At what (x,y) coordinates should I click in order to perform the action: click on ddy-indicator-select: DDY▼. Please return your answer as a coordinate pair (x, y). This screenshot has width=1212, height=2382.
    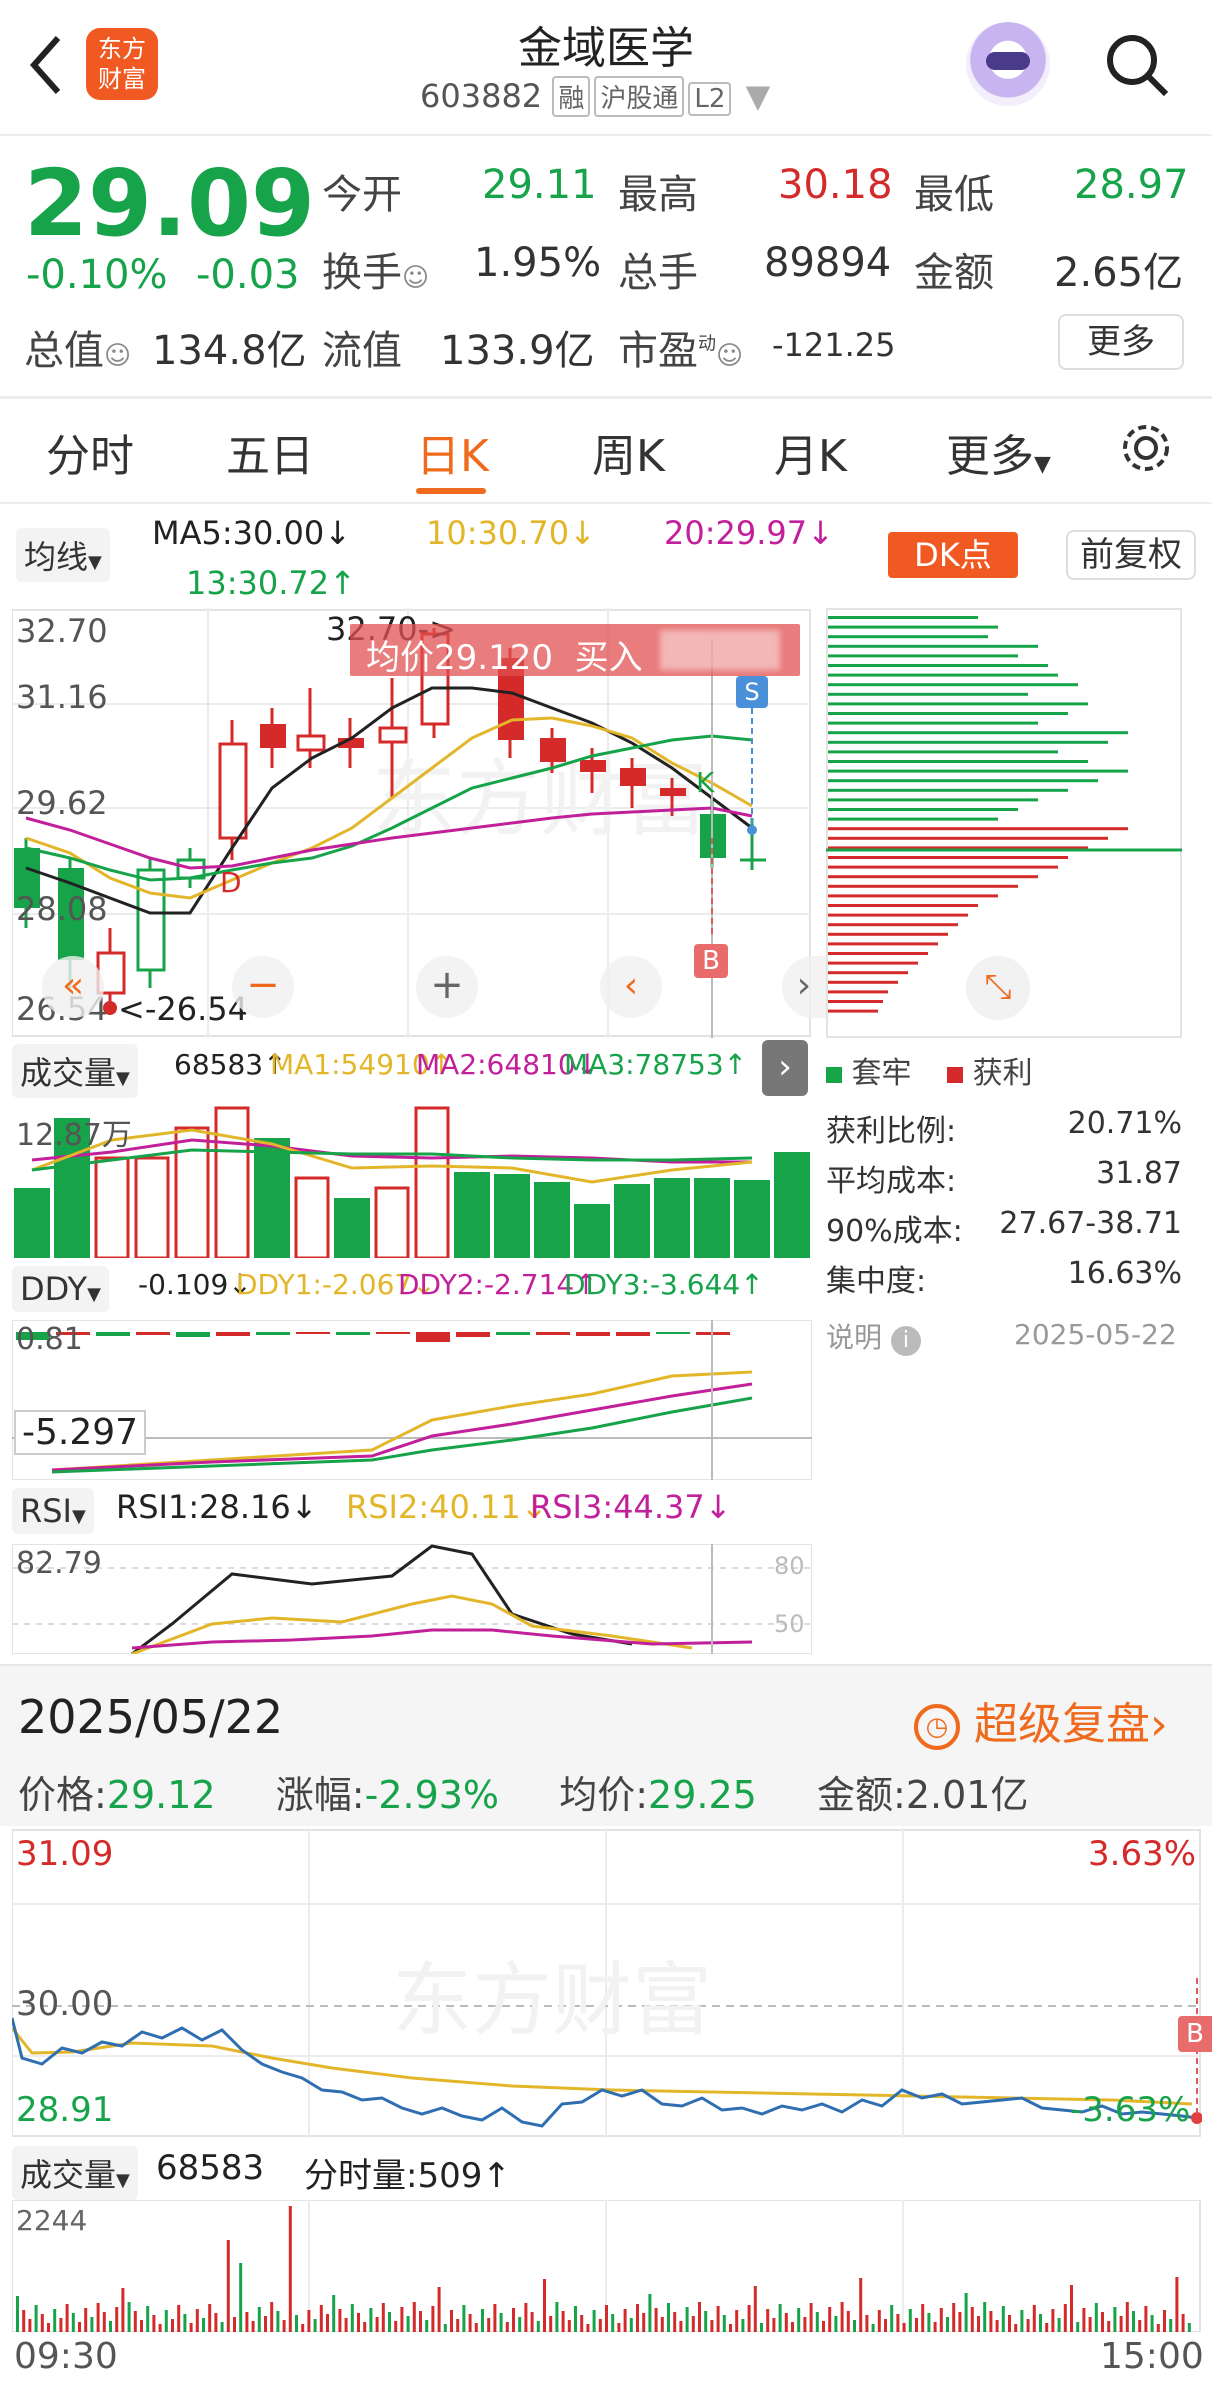
    Looking at the image, I should click on (60, 1289).